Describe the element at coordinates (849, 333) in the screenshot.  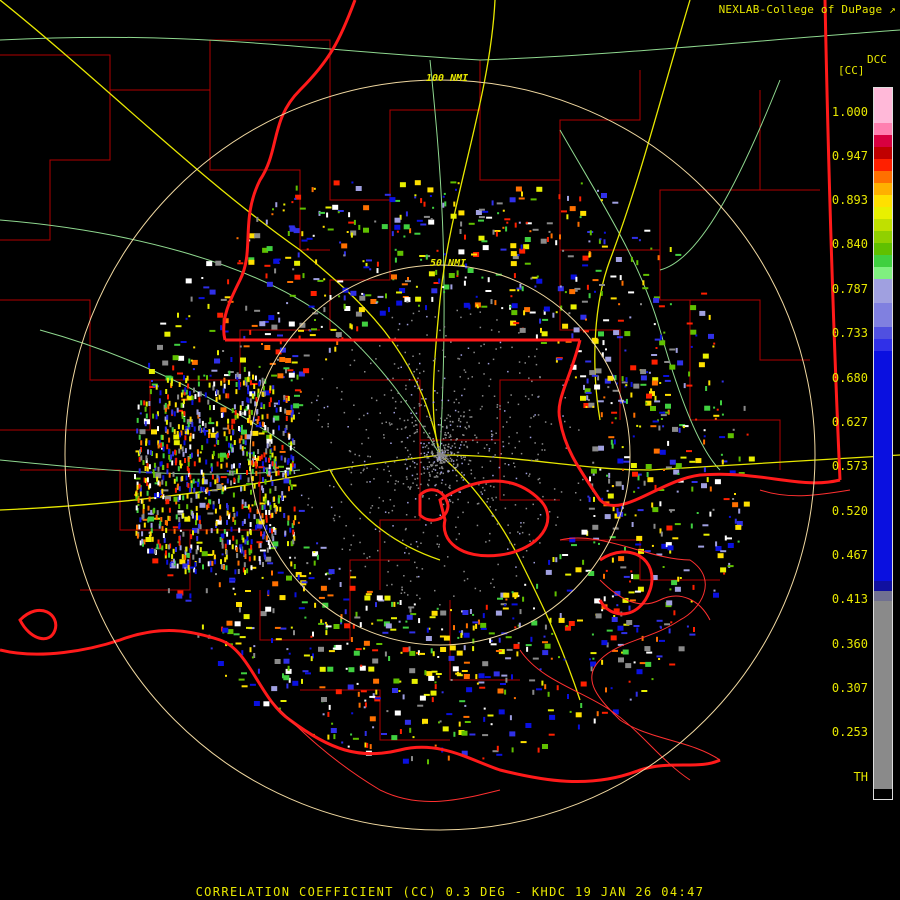
I see `tick-label: 0.733` at that location.